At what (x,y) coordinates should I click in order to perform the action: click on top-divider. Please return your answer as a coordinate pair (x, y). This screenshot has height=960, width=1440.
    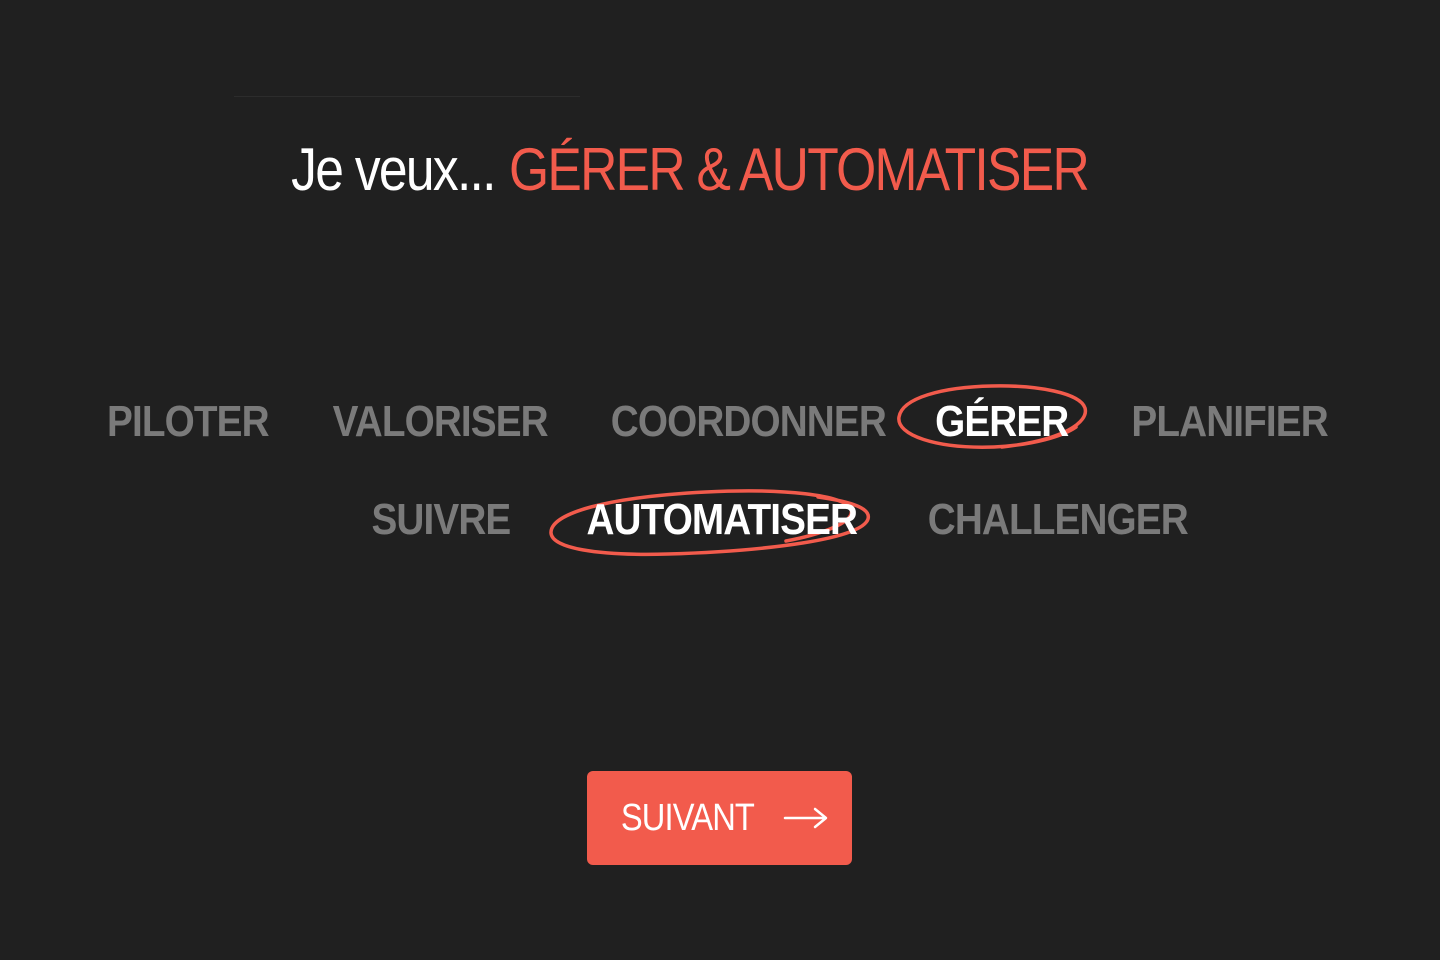
    Looking at the image, I should click on (407, 96).